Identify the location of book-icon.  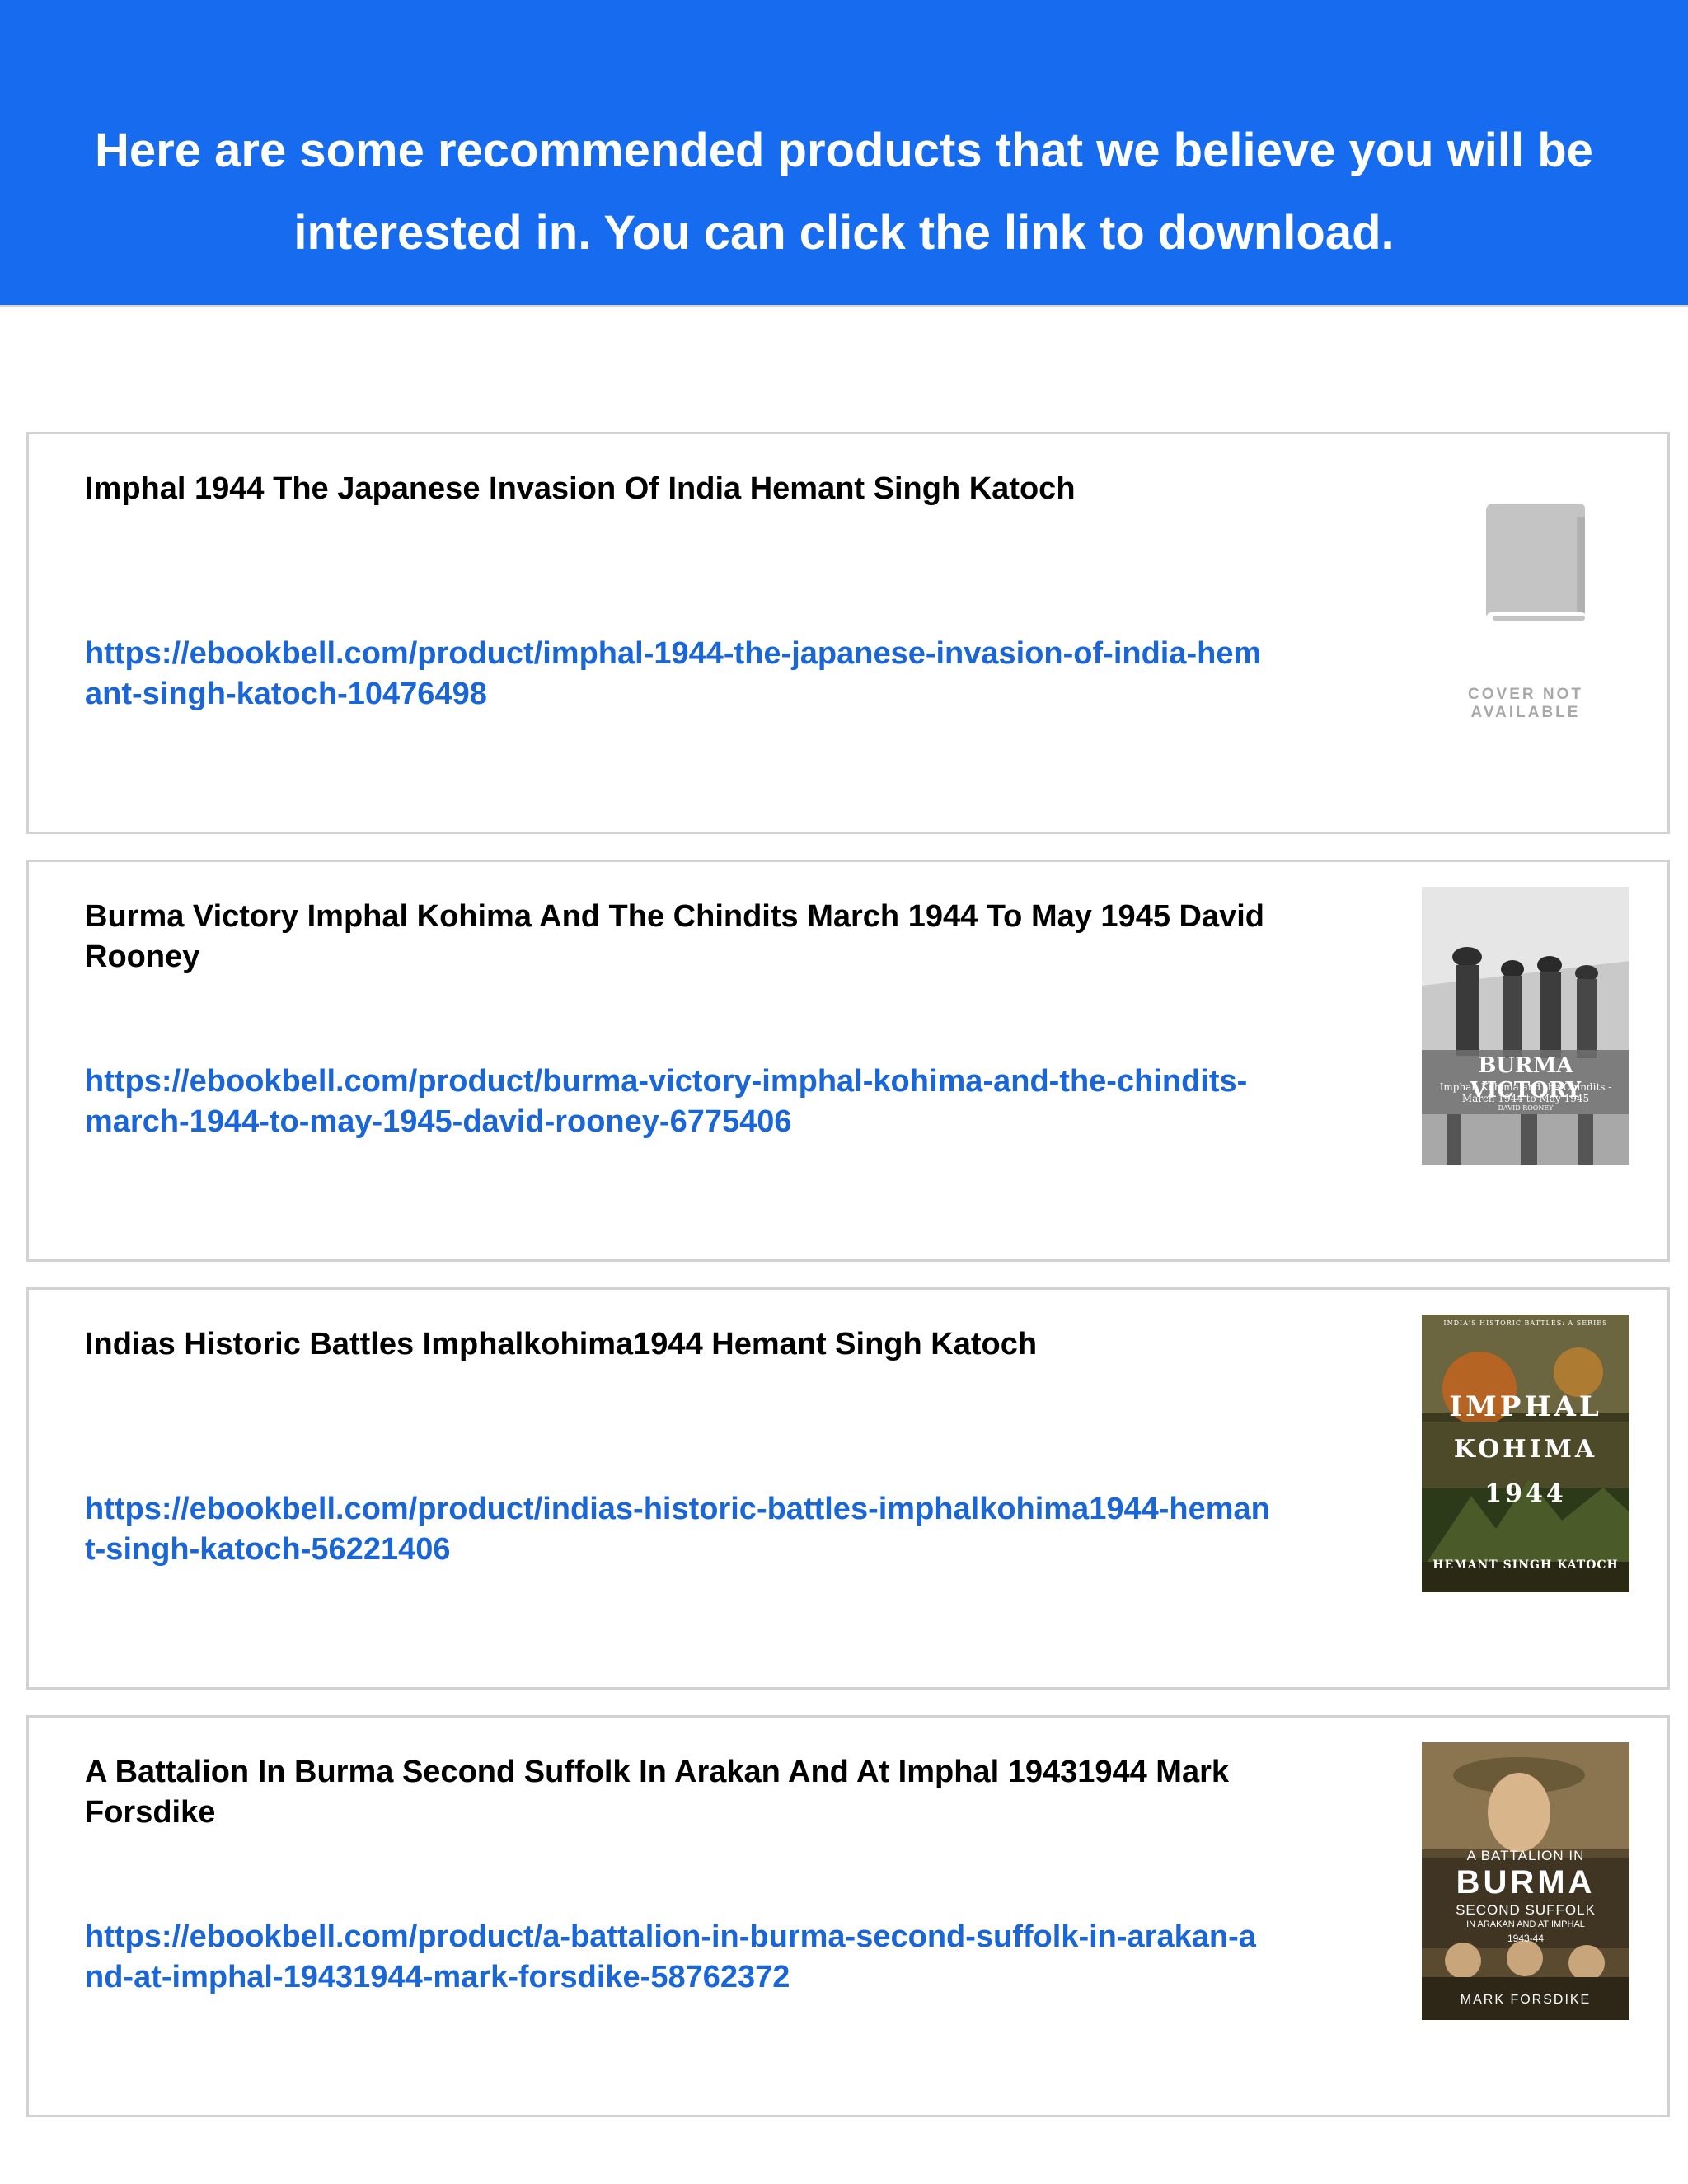
(1537, 564).